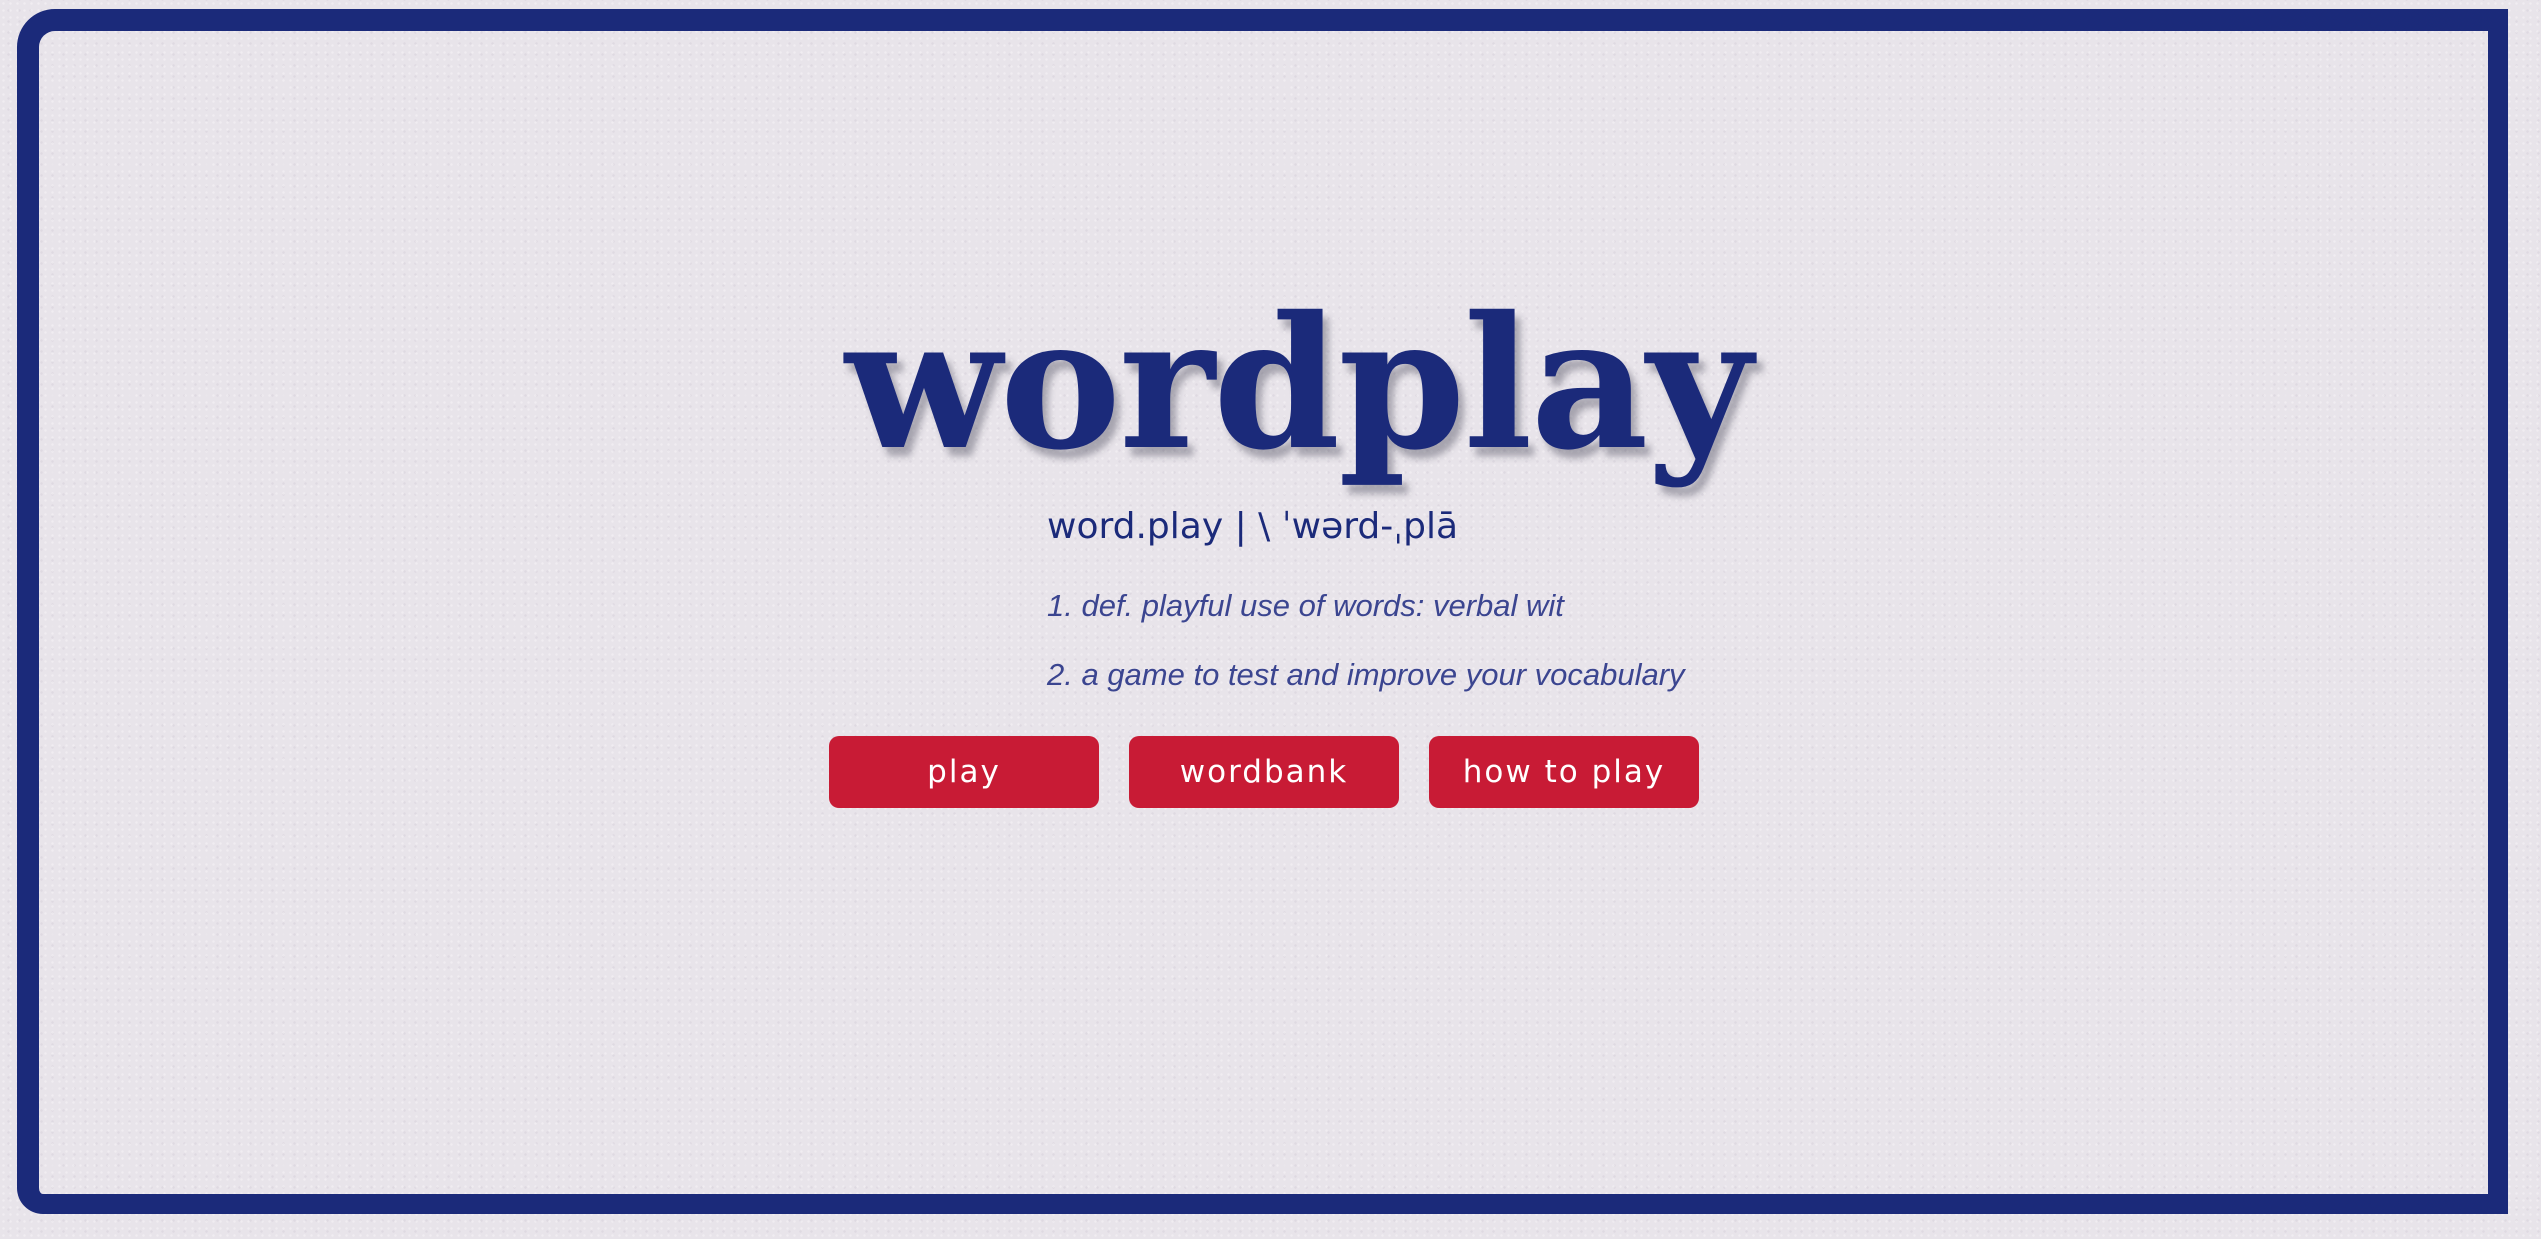  Describe the element at coordinates (1564, 772) in the screenshot. I see `how-to-play-button: how to play` at that location.